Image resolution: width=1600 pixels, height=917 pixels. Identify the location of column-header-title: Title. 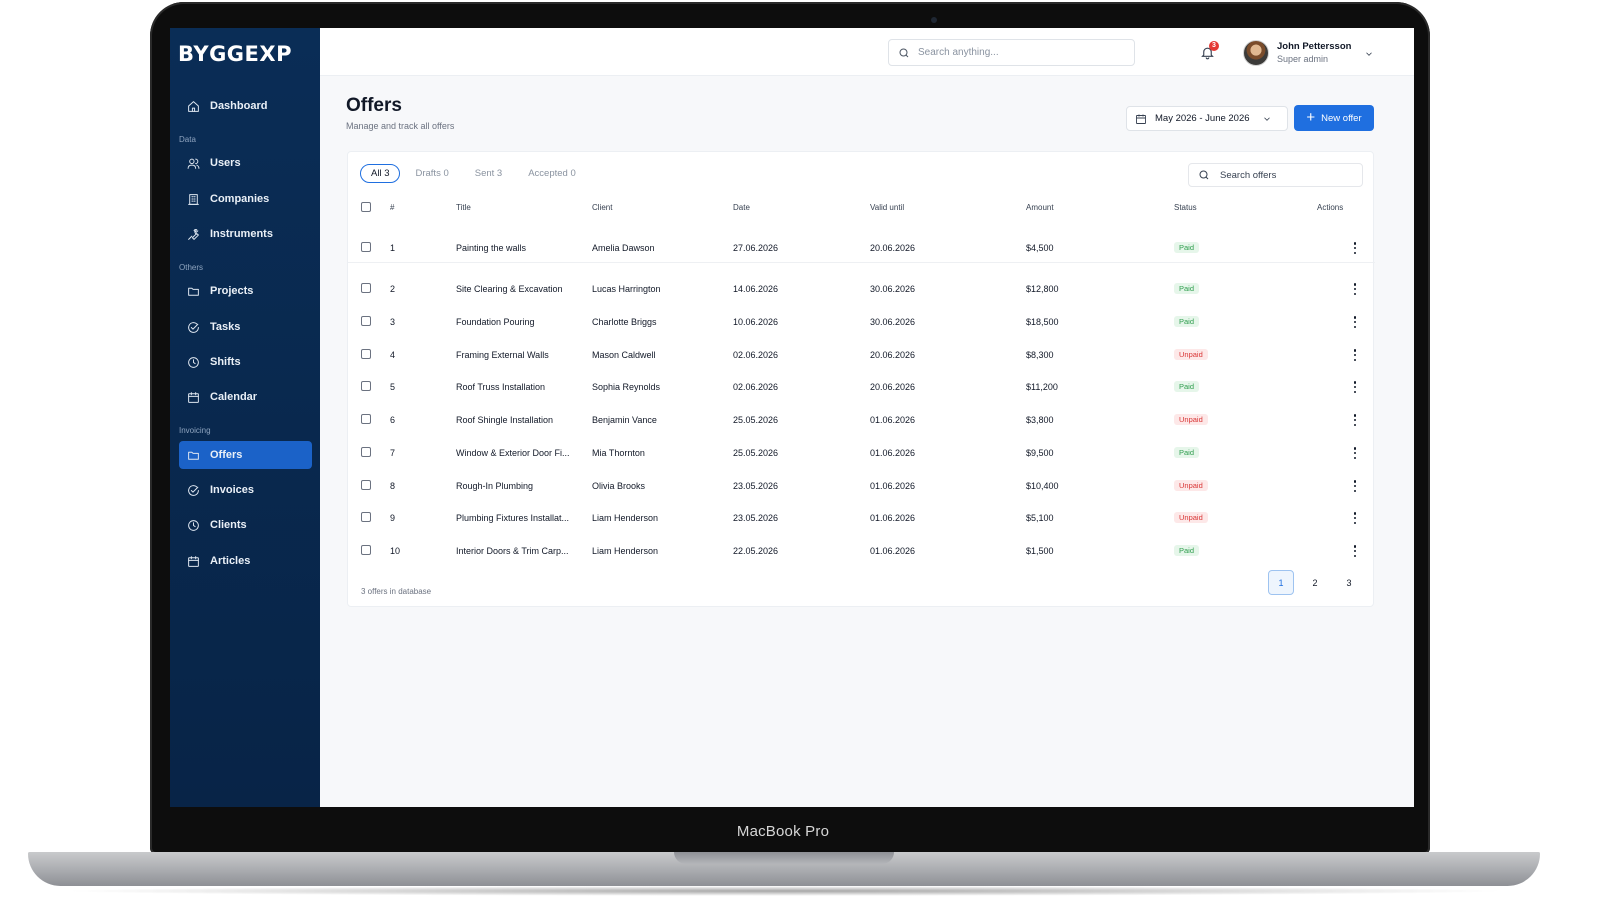
(463, 207).